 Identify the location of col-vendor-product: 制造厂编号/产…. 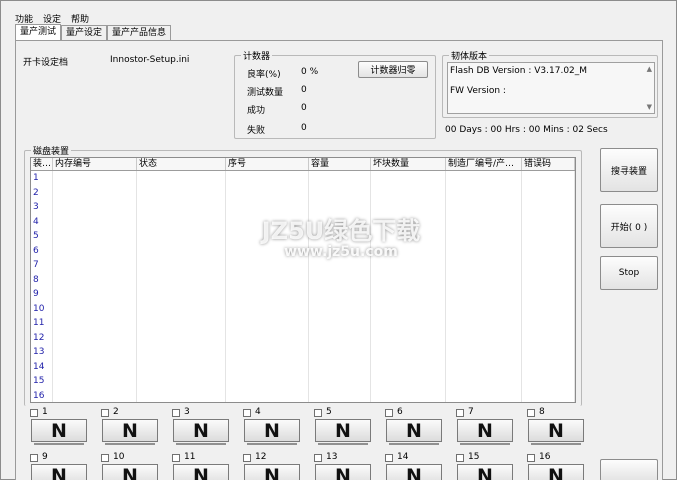
(484, 164).